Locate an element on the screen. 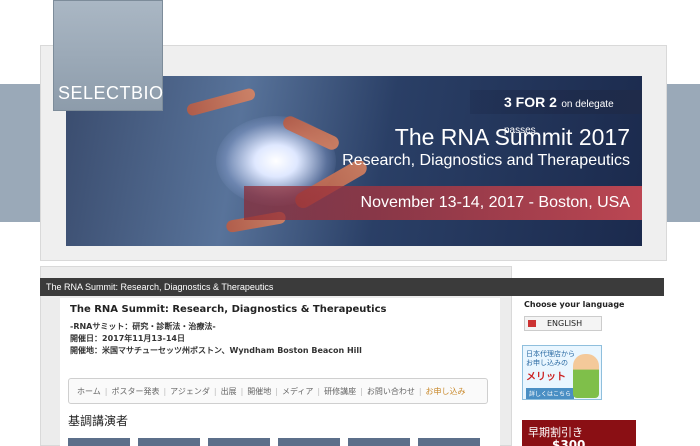 This screenshot has height=446, width=700. ad-line-2: お申し込みの is located at coordinates (547, 363).